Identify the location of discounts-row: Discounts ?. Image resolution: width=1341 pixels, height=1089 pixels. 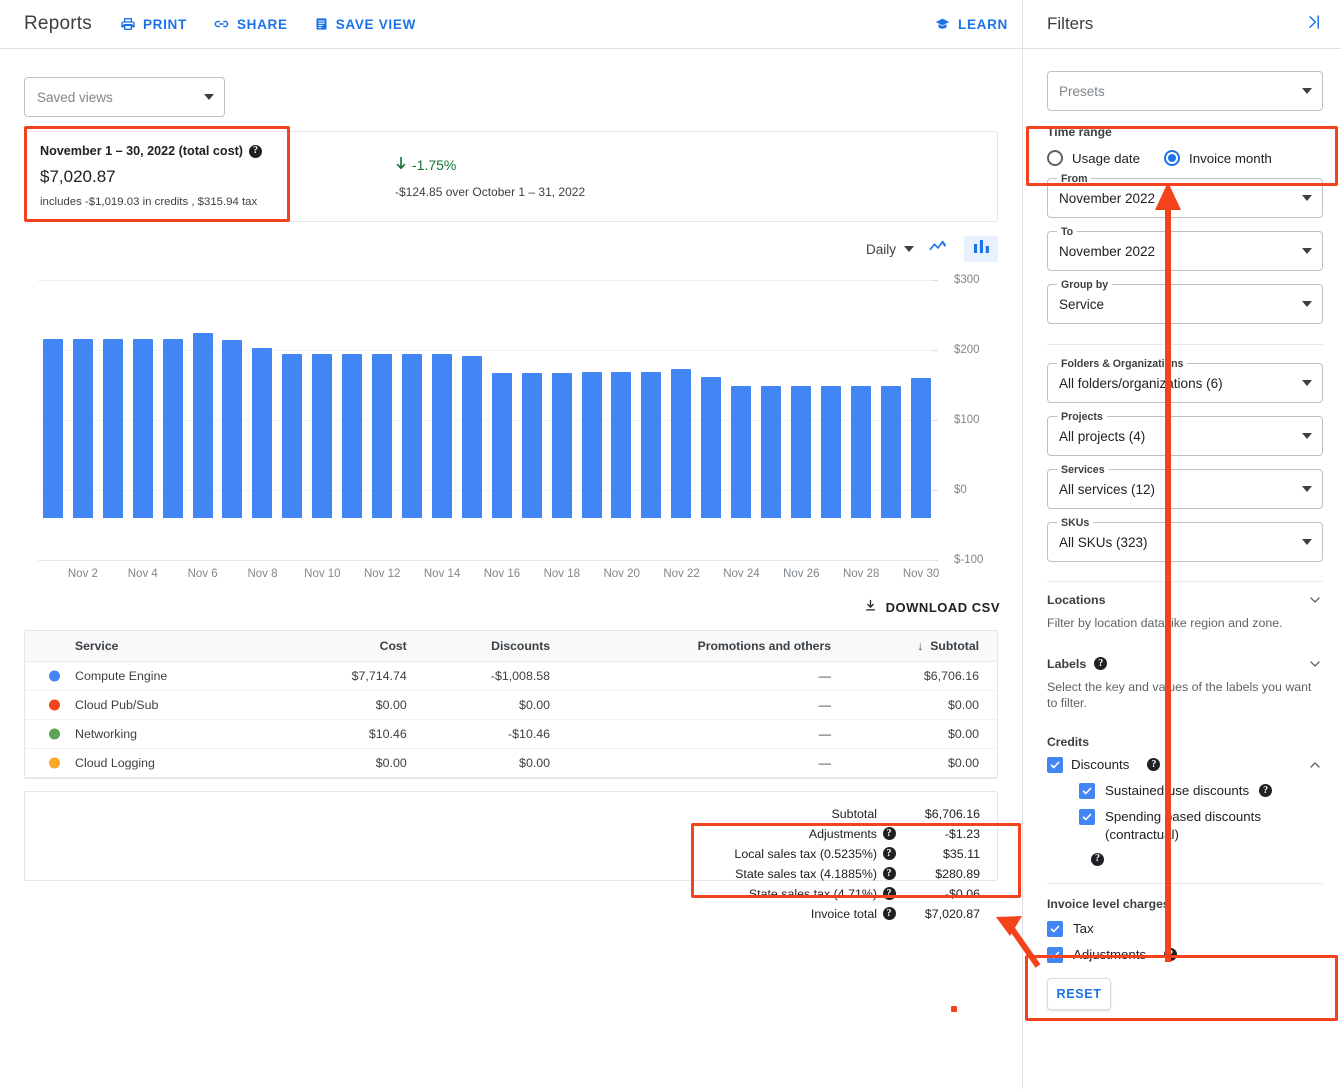
(1185, 765).